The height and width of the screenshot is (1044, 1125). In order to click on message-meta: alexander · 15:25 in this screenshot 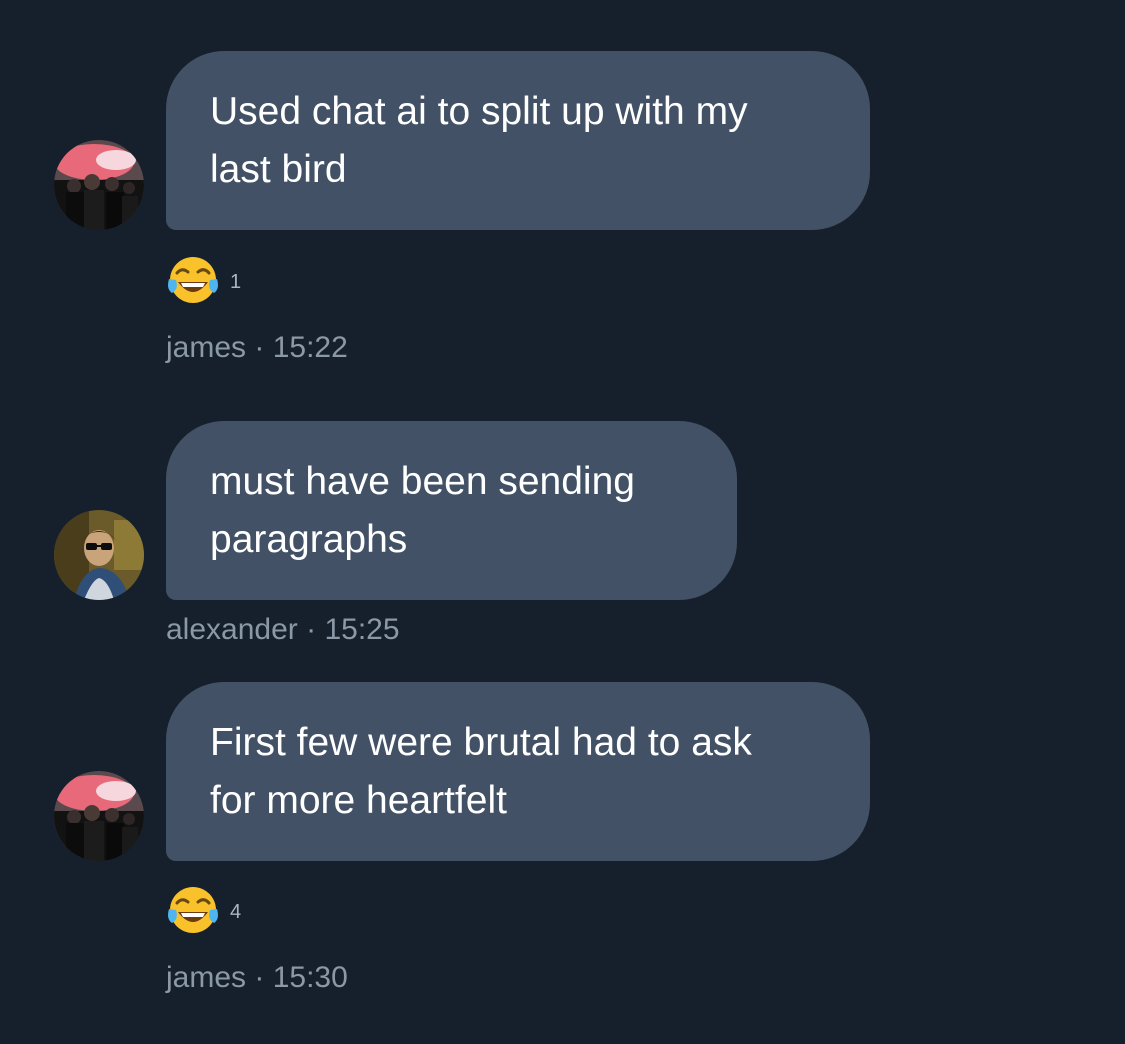, I will do `click(283, 630)`.